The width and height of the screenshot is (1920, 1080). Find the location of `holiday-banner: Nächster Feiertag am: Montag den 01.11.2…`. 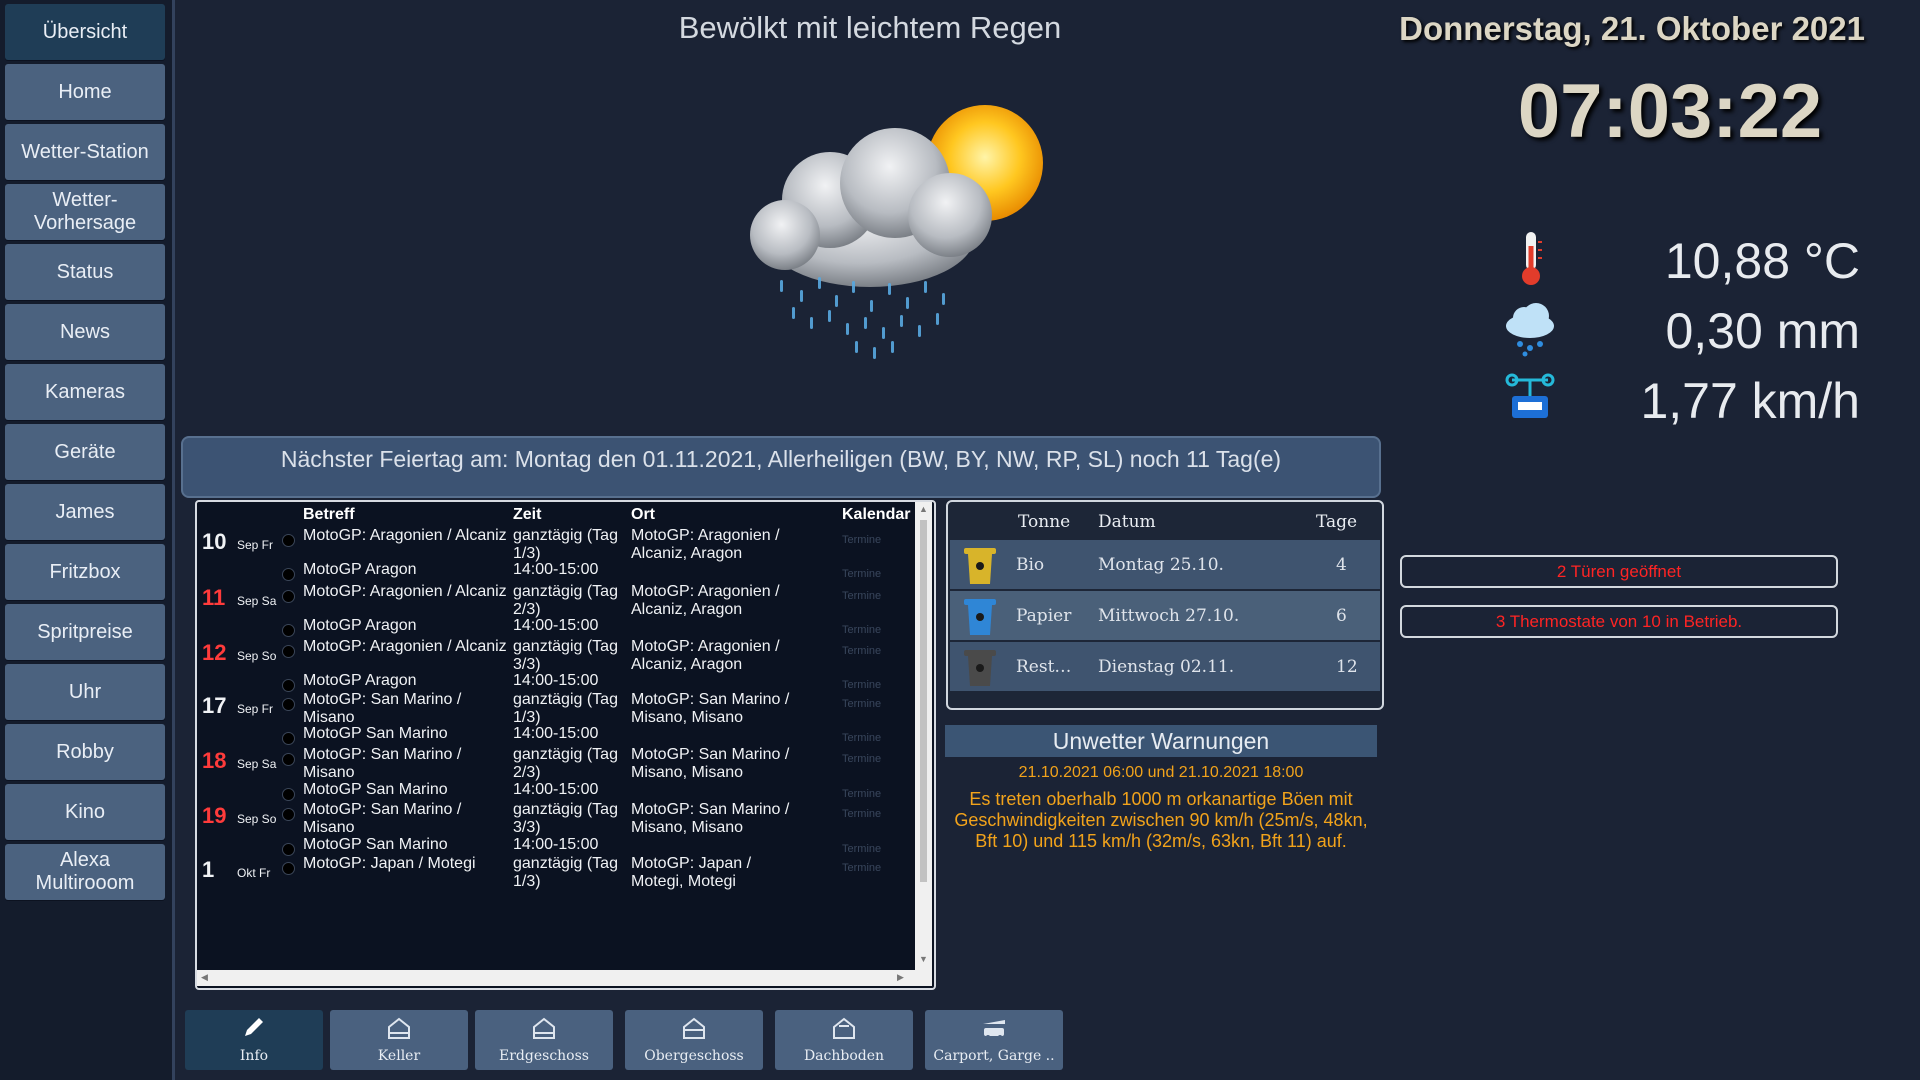

holiday-banner: Nächster Feiertag am: Montag den 01.11.2… is located at coordinates (781, 467).